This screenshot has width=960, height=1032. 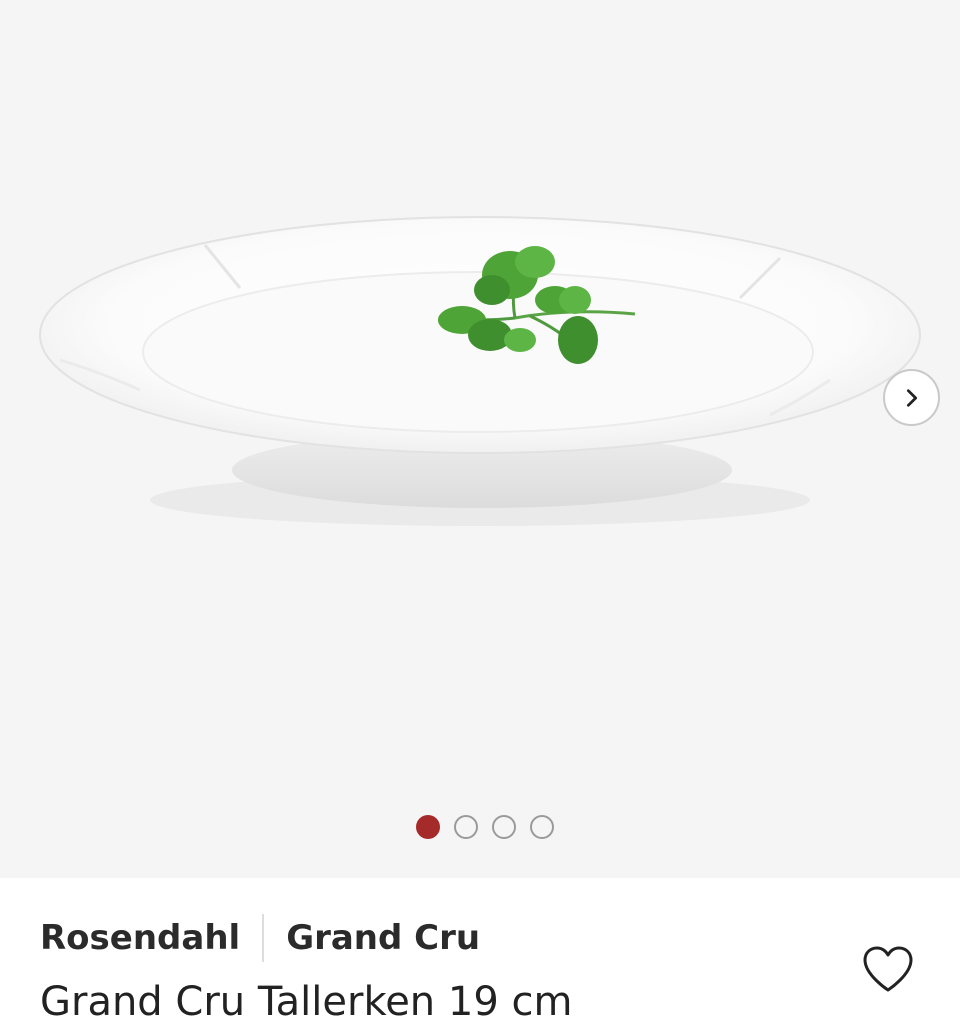 I want to click on brand-link: Rosendahl, so click(x=140, y=938).